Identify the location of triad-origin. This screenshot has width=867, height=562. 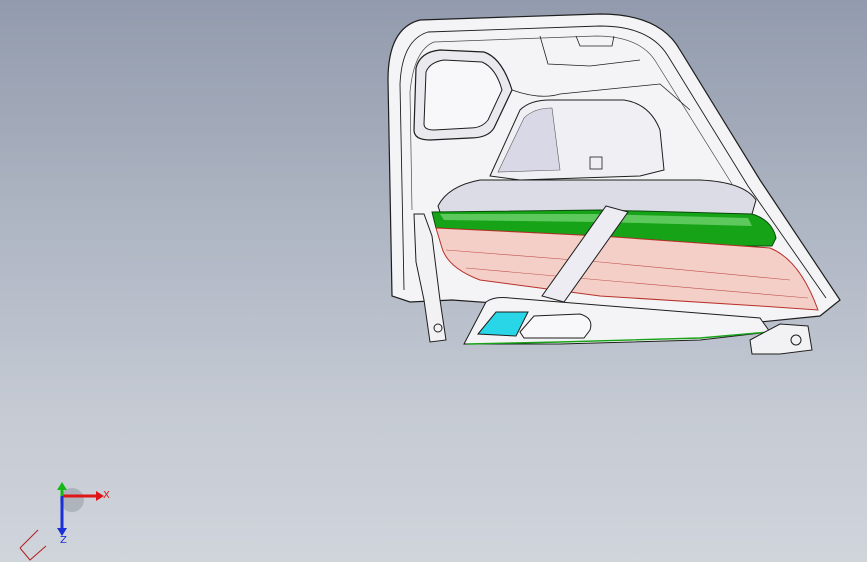
(72, 500).